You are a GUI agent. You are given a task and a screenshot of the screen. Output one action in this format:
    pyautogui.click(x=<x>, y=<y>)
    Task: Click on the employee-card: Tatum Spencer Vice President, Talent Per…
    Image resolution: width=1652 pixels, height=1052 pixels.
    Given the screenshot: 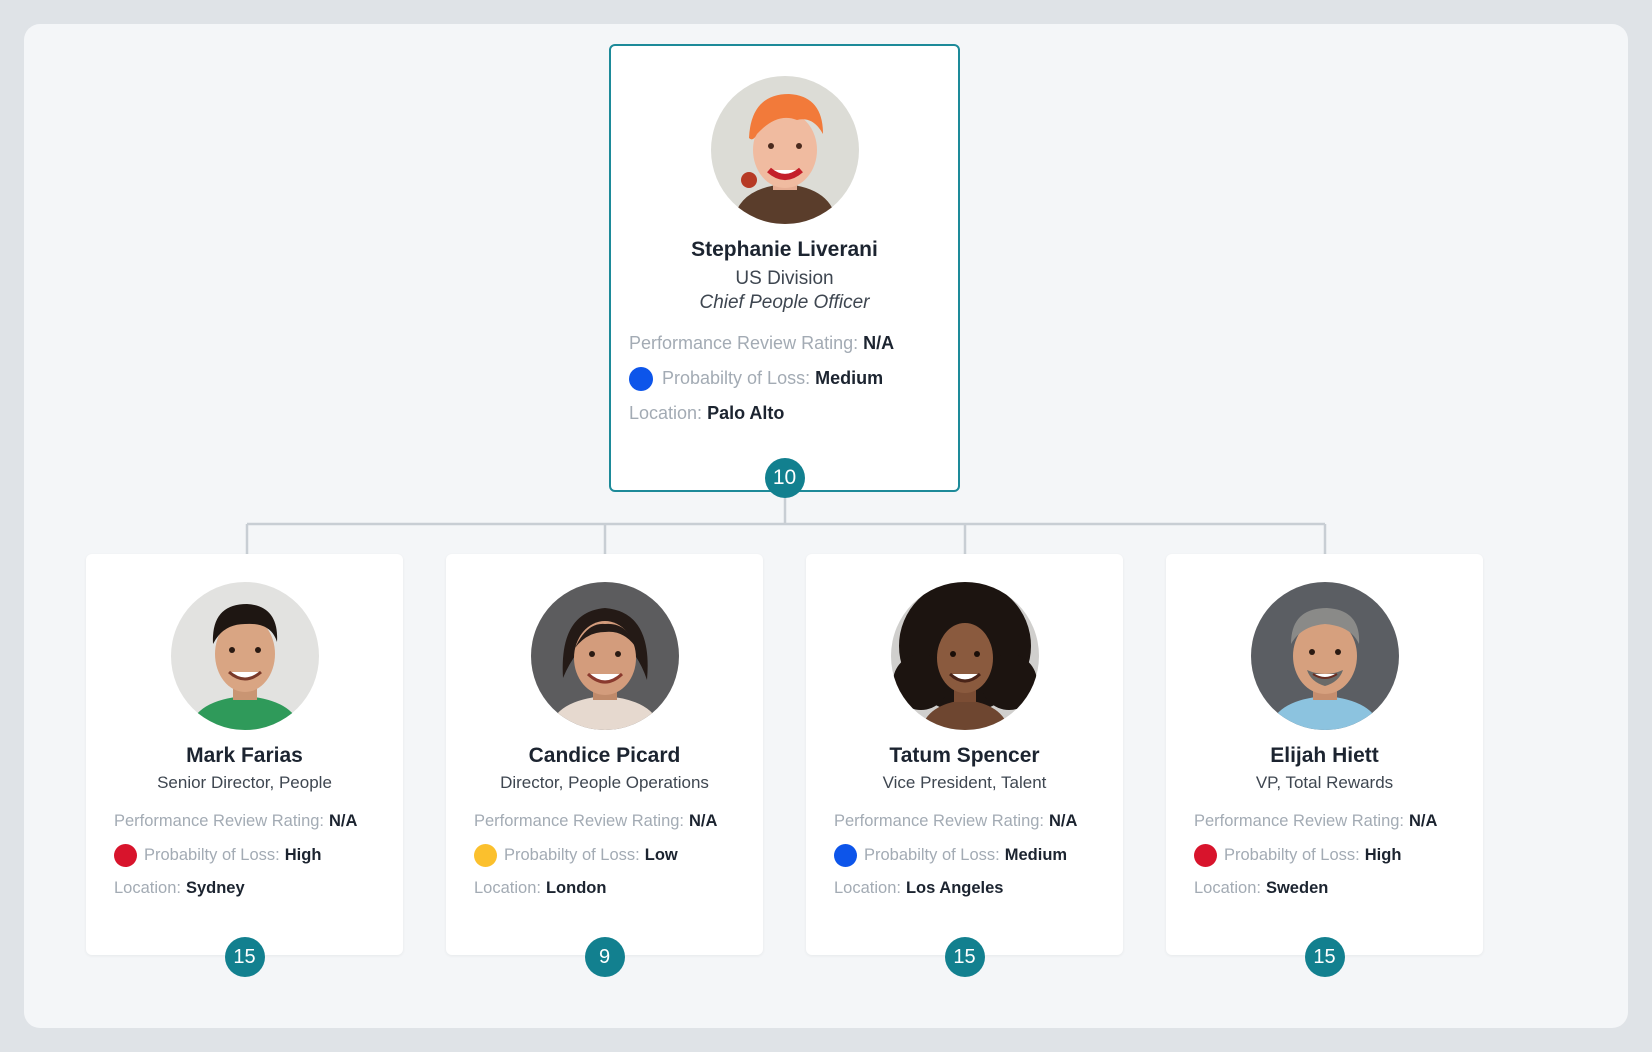 What is the action you would take?
    pyautogui.click(x=964, y=765)
    